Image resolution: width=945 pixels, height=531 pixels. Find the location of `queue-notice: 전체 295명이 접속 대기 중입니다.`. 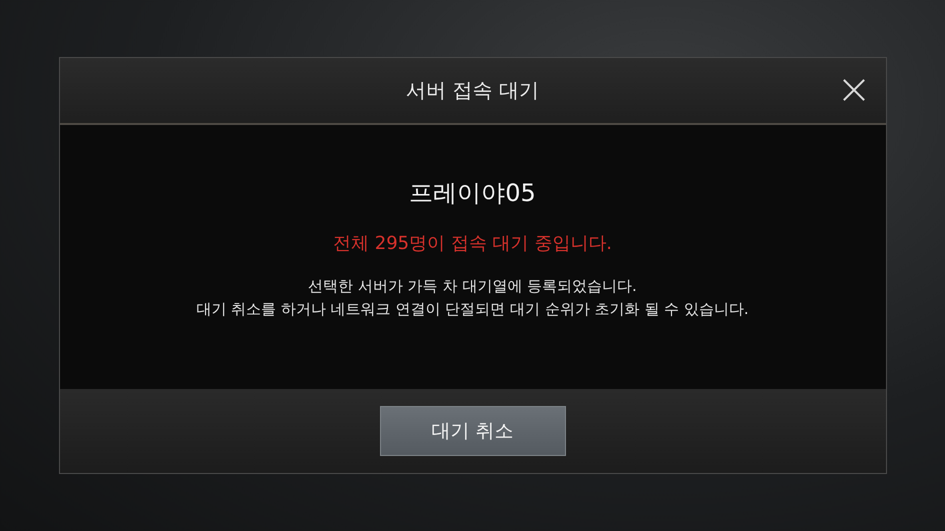

queue-notice: 전체 295명이 접속 대기 중입니다. is located at coordinates (472, 243).